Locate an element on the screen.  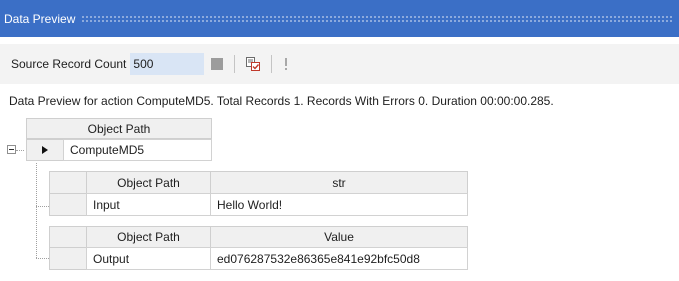
exclamation-icon is located at coordinates (286, 64).